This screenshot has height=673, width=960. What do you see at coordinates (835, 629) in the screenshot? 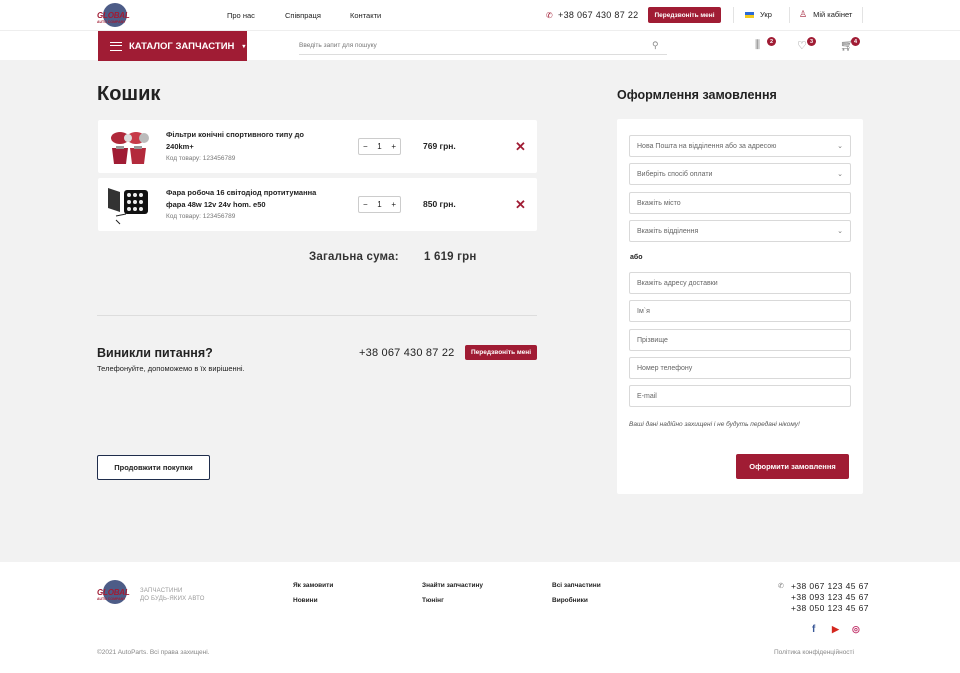
I see `youtube-icon: ▶` at bounding box center [835, 629].